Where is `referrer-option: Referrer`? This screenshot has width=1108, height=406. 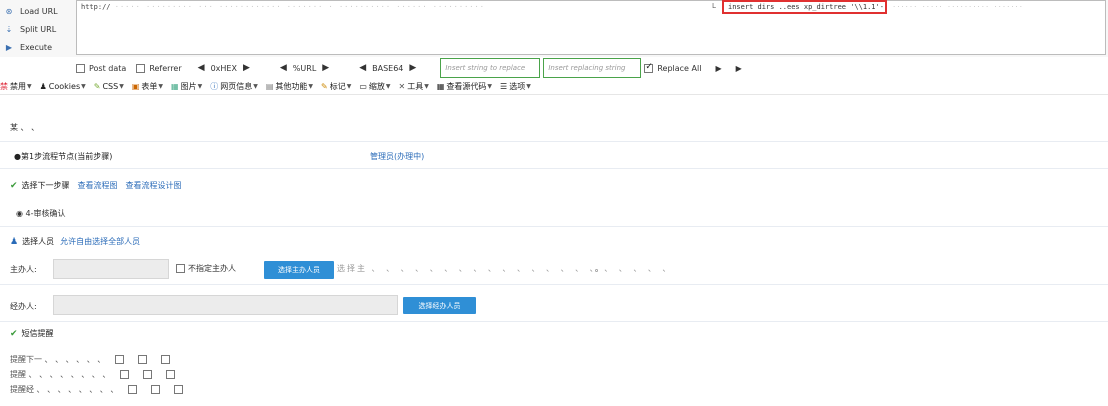 referrer-option: Referrer is located at coordinates (159, 68).